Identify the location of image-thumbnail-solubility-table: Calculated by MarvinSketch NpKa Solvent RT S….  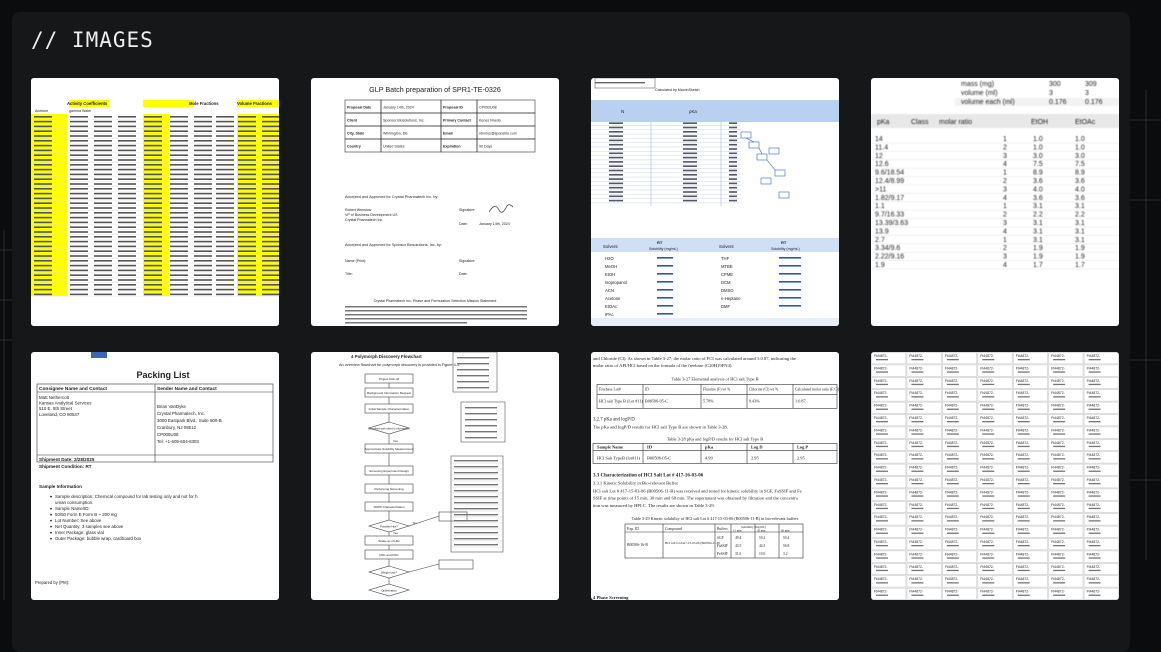
(715, 202).